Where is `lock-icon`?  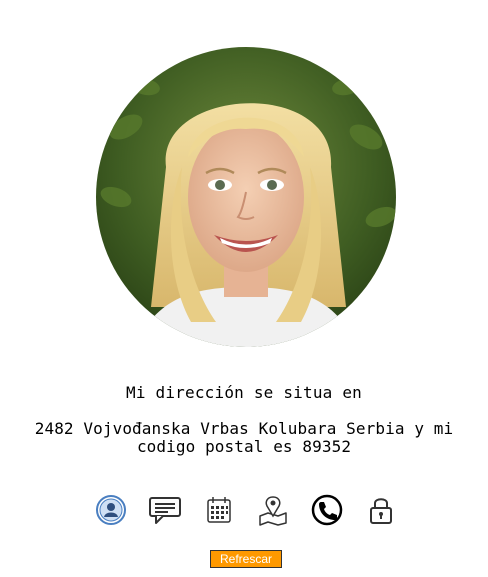
lock-icon is located at coordinates (381, 510).